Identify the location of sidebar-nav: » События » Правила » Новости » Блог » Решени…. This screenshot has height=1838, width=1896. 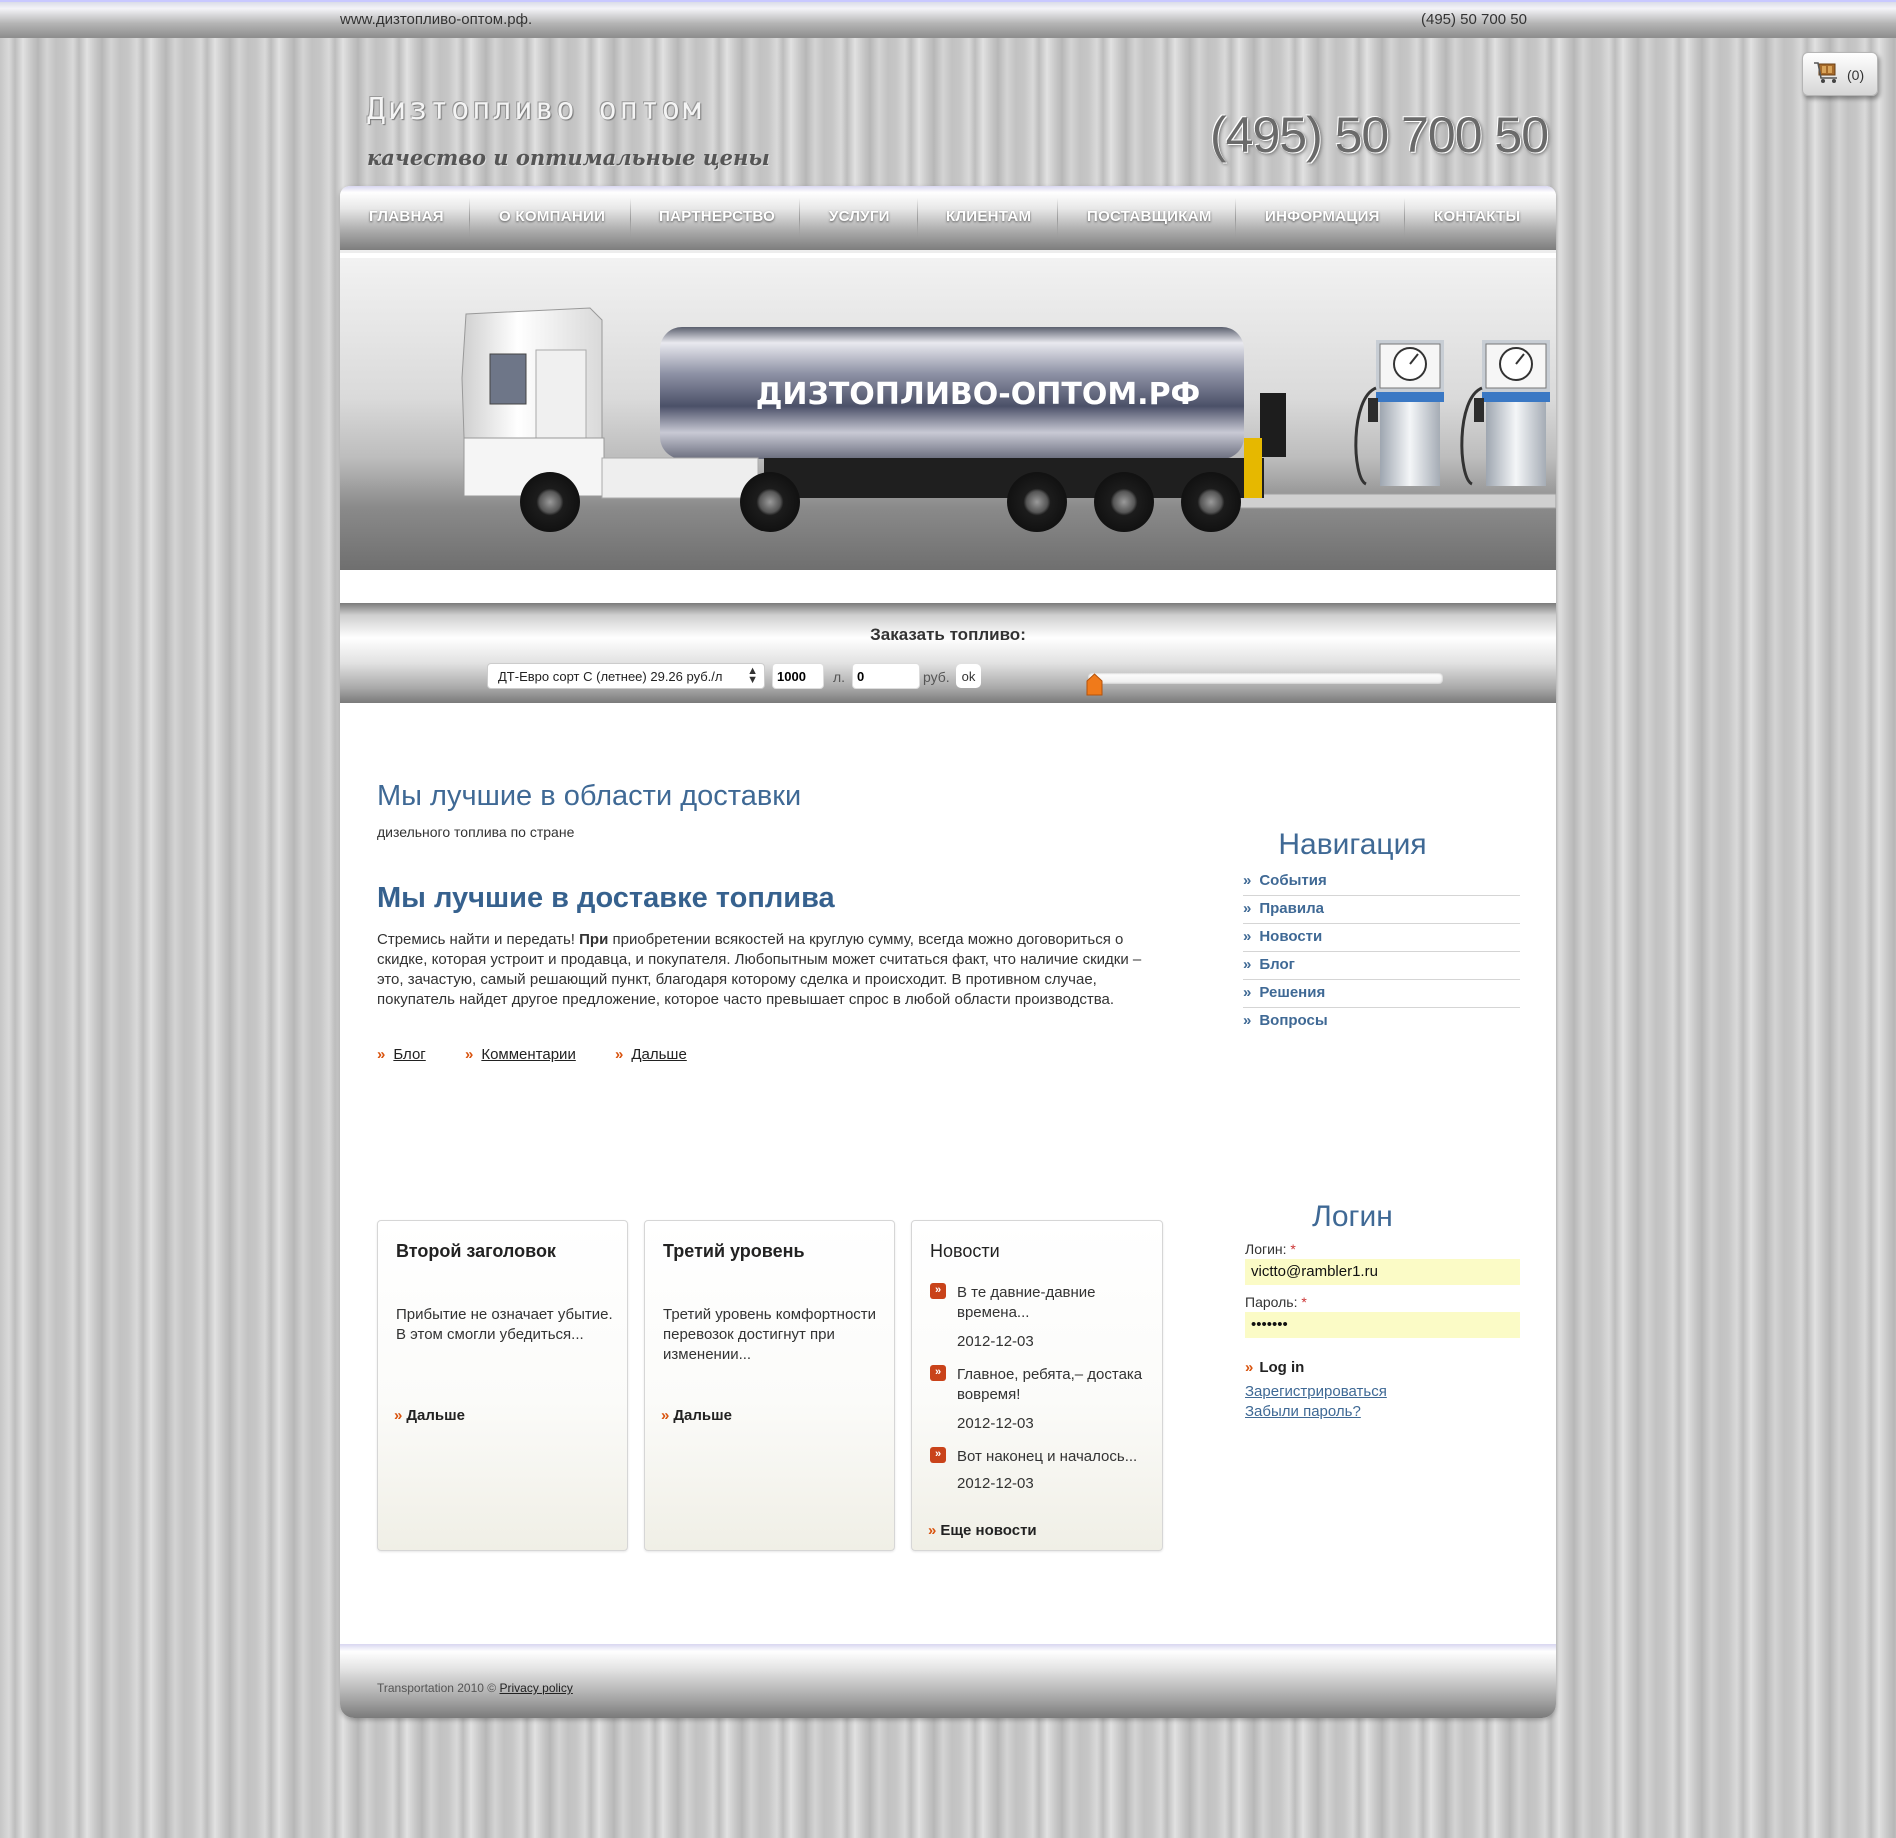
(1381, 952).